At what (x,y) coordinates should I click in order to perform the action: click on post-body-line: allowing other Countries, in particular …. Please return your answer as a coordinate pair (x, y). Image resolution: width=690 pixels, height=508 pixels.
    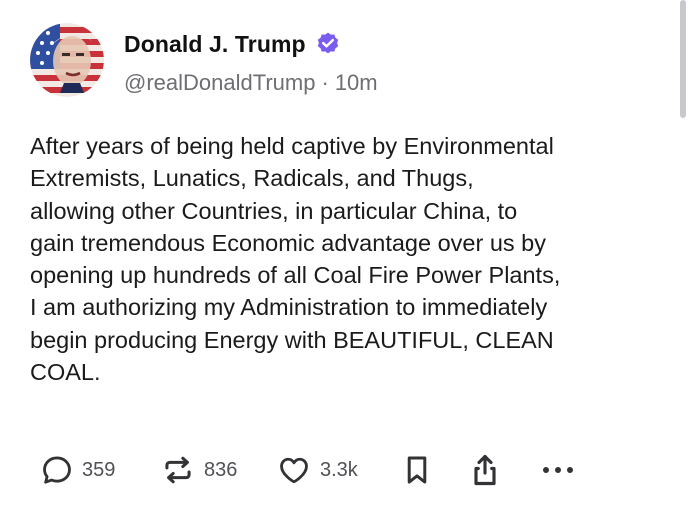
    Looking at the image, I should click on (274, 210).